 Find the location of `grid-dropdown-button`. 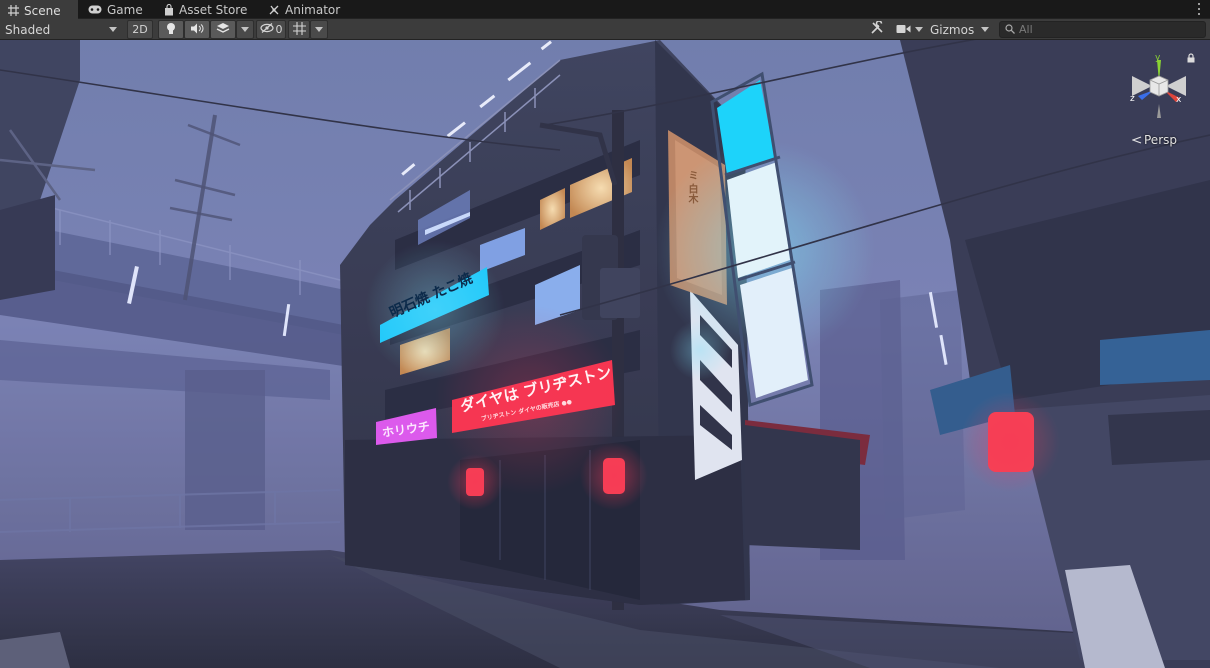

grid-dropdown-button is located at coordinates (319, 29).